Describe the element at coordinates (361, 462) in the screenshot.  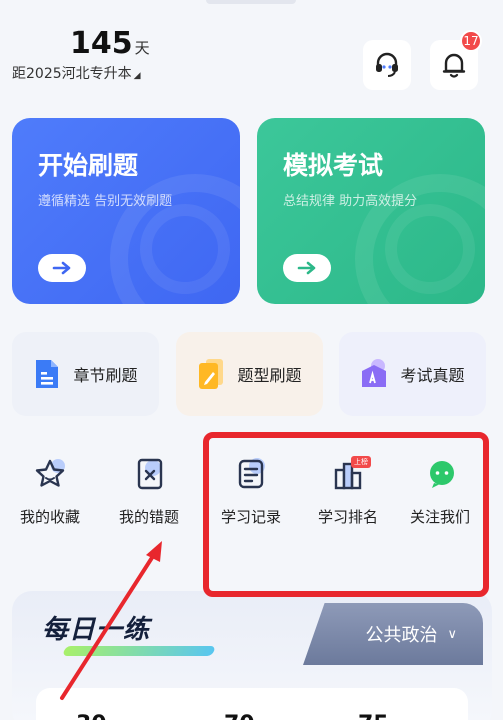
I see `ranking-badge: 上榜` at that location.